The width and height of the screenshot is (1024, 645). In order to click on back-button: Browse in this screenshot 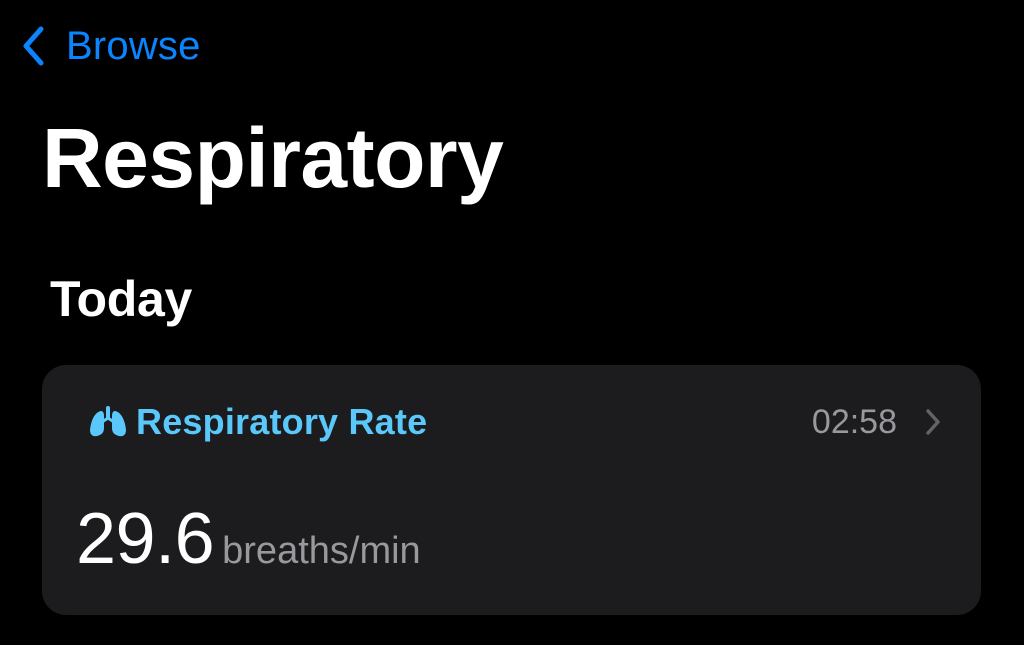, I will do `click(111, 46)`.